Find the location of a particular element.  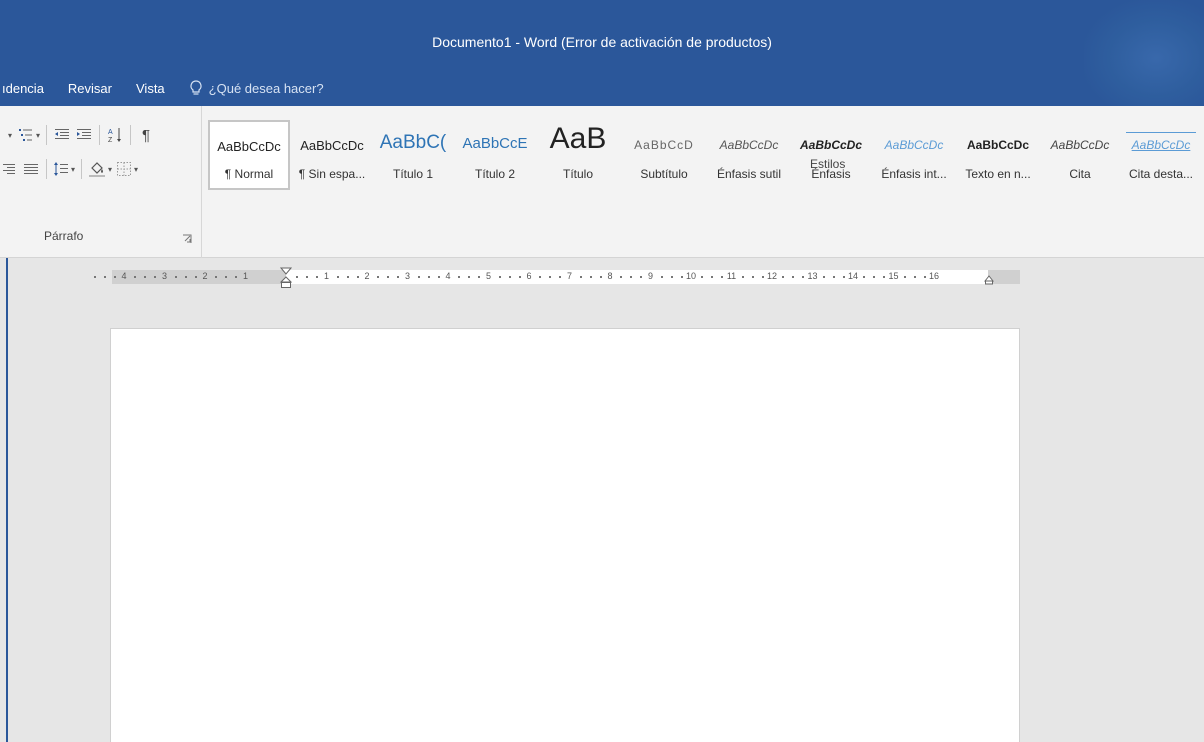

style-sample: AaBbC( is located at coordinates (413, 142).